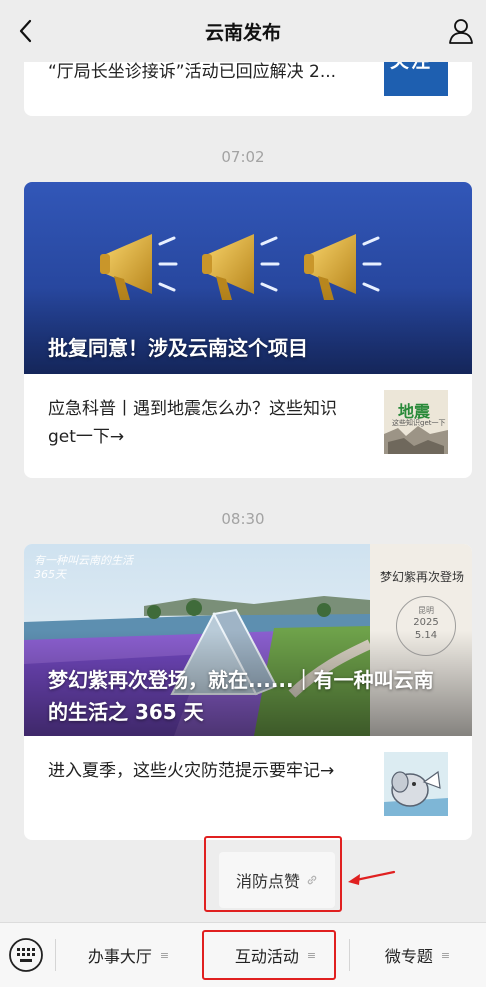 The image size is (486, 987). Describe the element at coordinates (273, 874) in the screenshot. I see `highlight-box-like-button` at that location.